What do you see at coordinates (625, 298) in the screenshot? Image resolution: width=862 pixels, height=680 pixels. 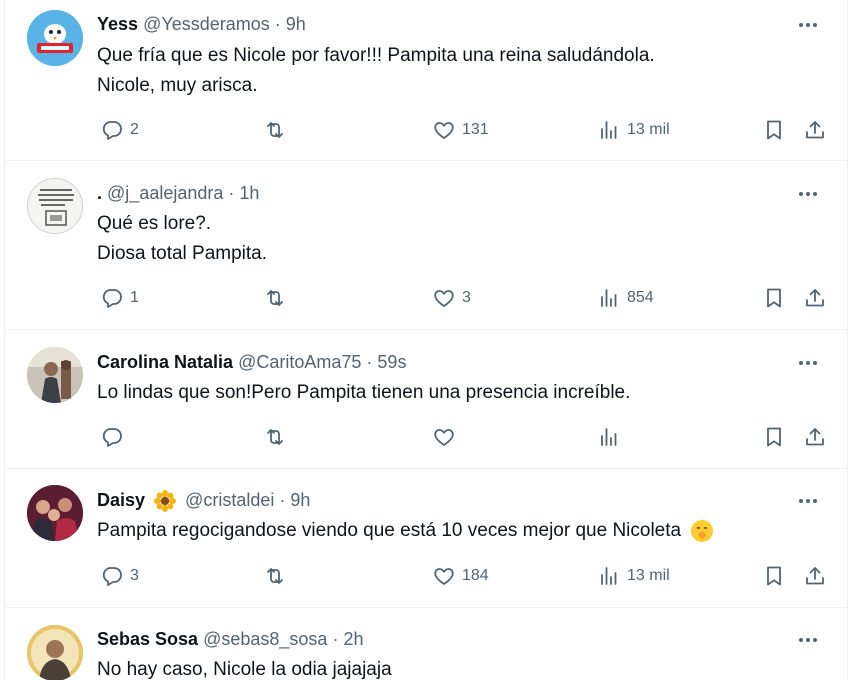 I see `views-button: 854` at bounding box center [625, 298].